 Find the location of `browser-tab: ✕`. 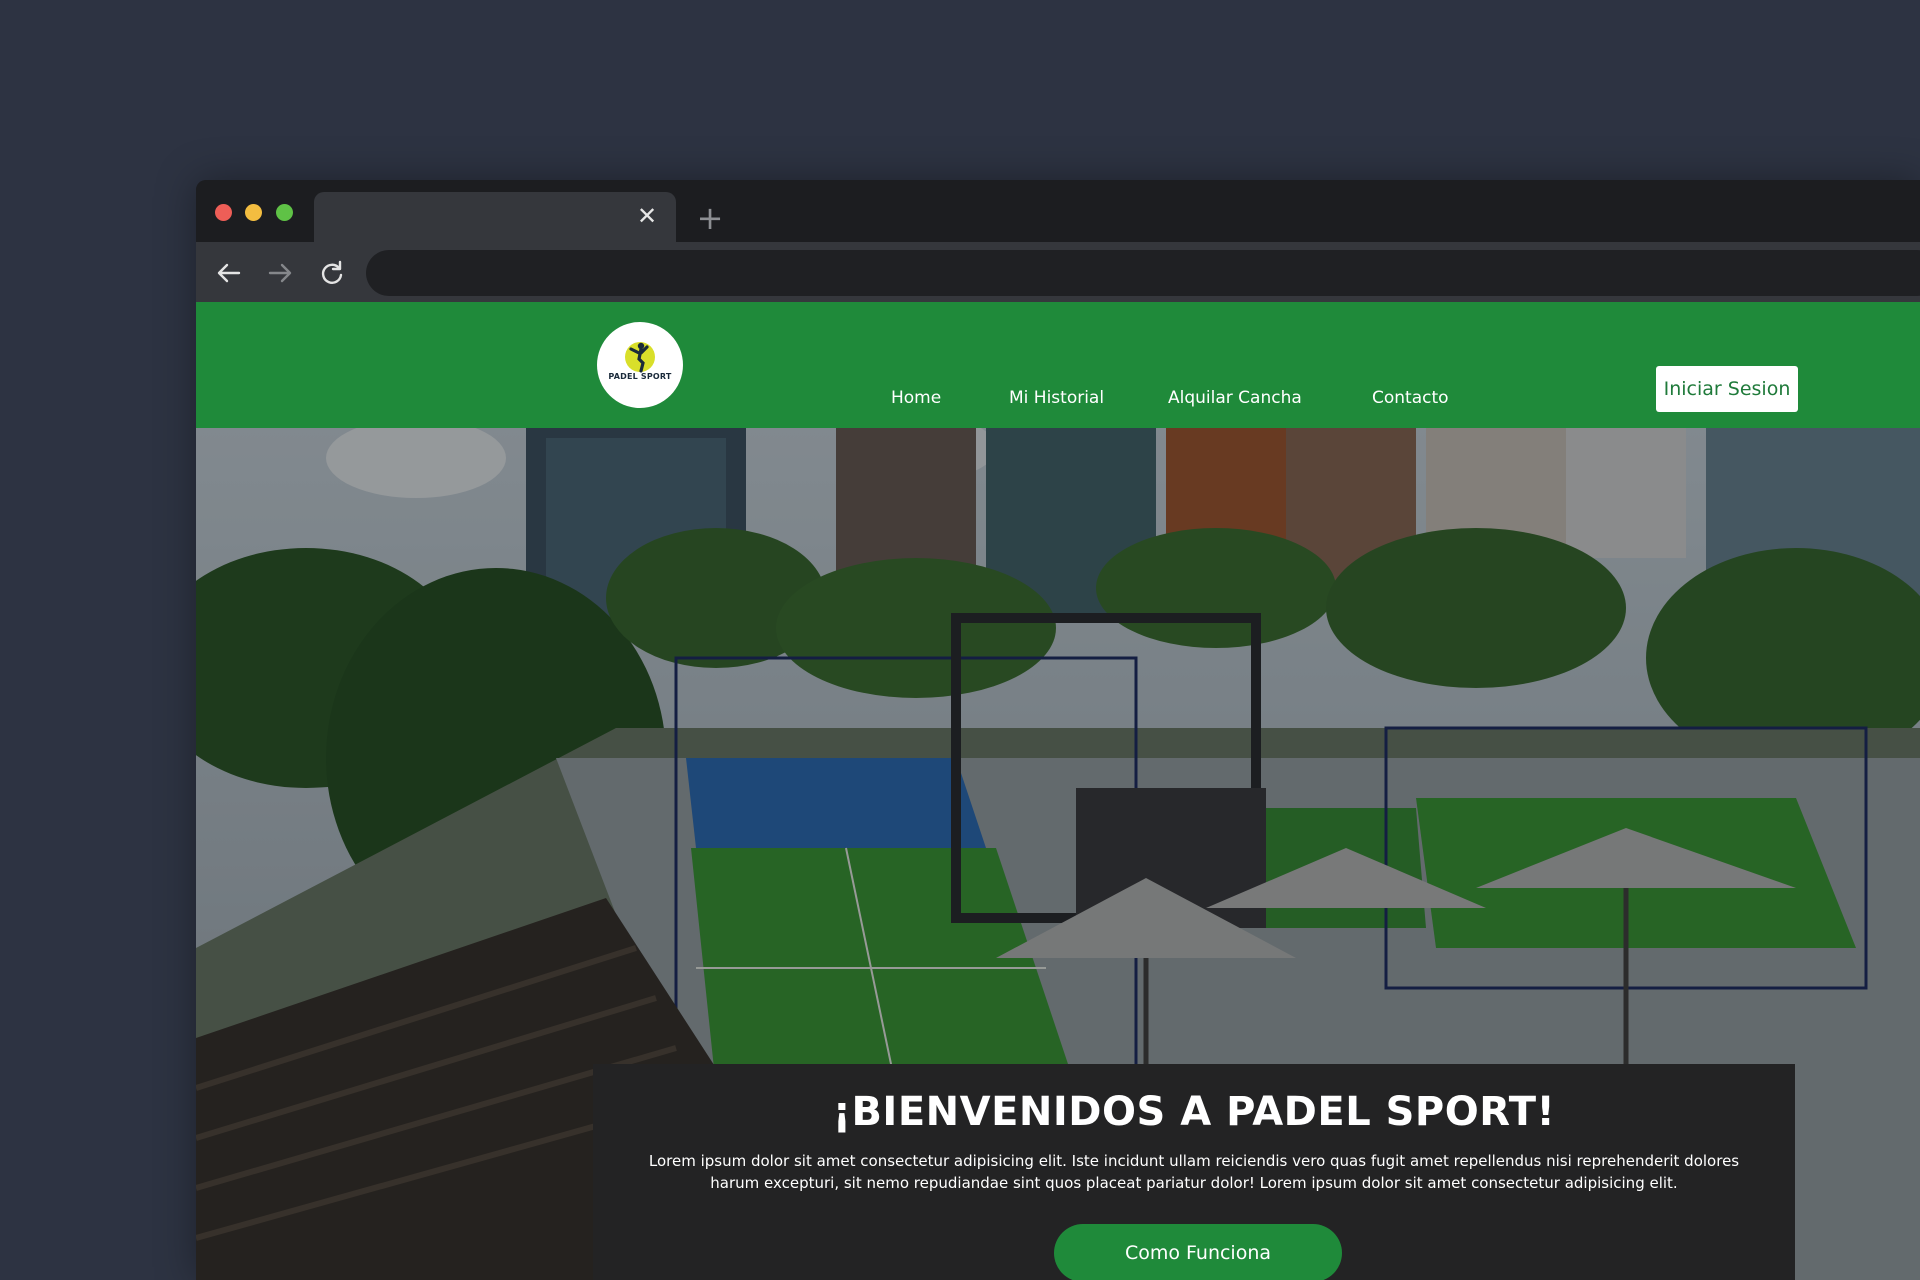

browser-tab: ✕ is located at coordinates (495, 217).